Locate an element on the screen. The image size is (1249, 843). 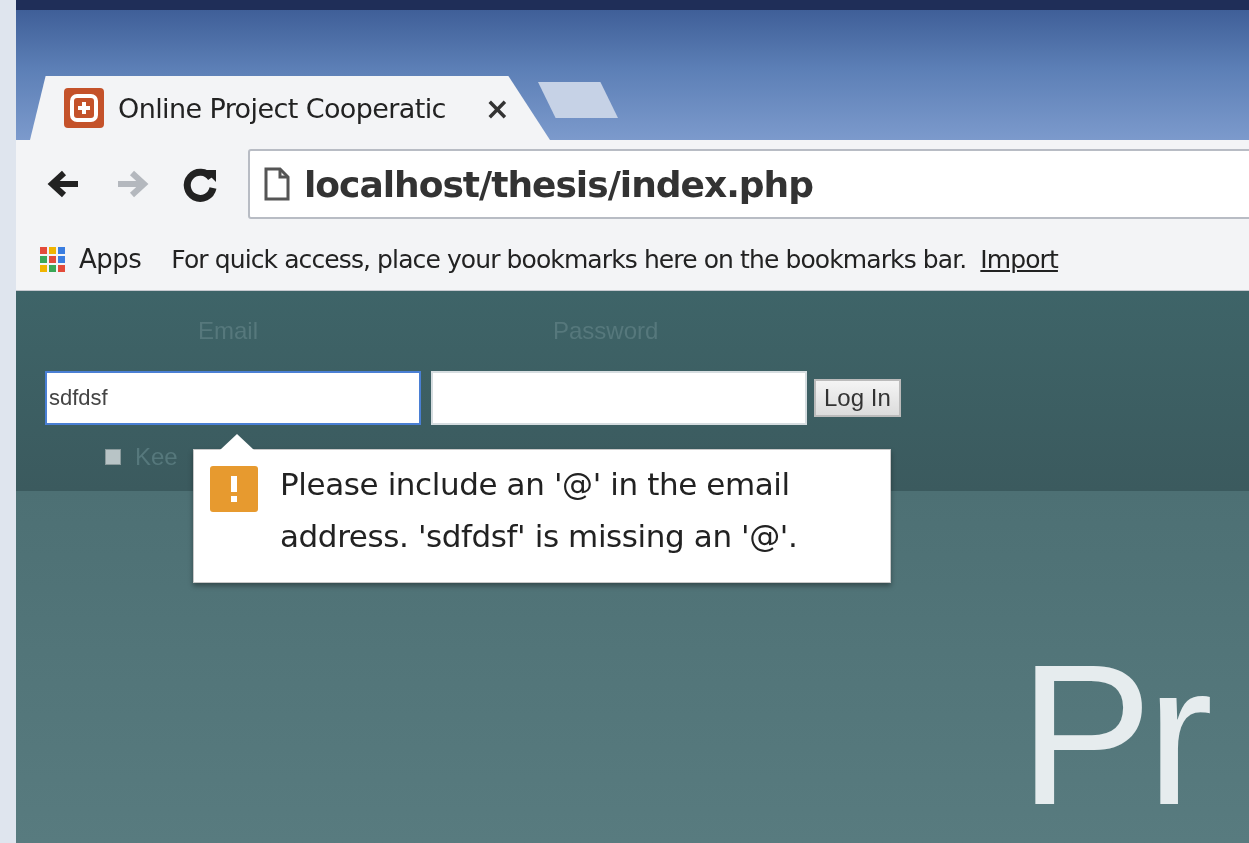
address-bar: localhost/thesis/index.php is located at coordinates (748, 184).